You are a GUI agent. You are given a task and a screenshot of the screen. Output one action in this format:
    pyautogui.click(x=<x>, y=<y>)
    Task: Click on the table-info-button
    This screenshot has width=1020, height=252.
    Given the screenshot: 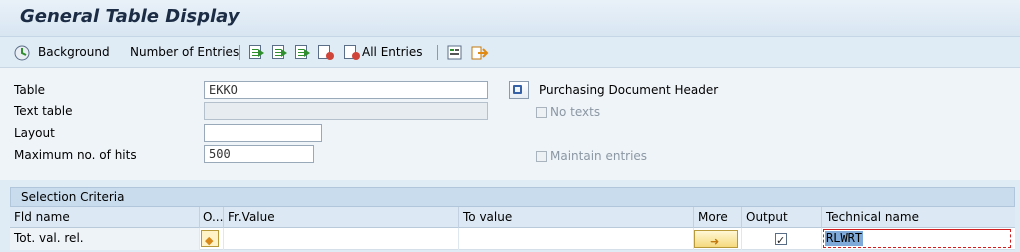 What is the action you would take?
    pyautogui.click(x=519, y=90)
    